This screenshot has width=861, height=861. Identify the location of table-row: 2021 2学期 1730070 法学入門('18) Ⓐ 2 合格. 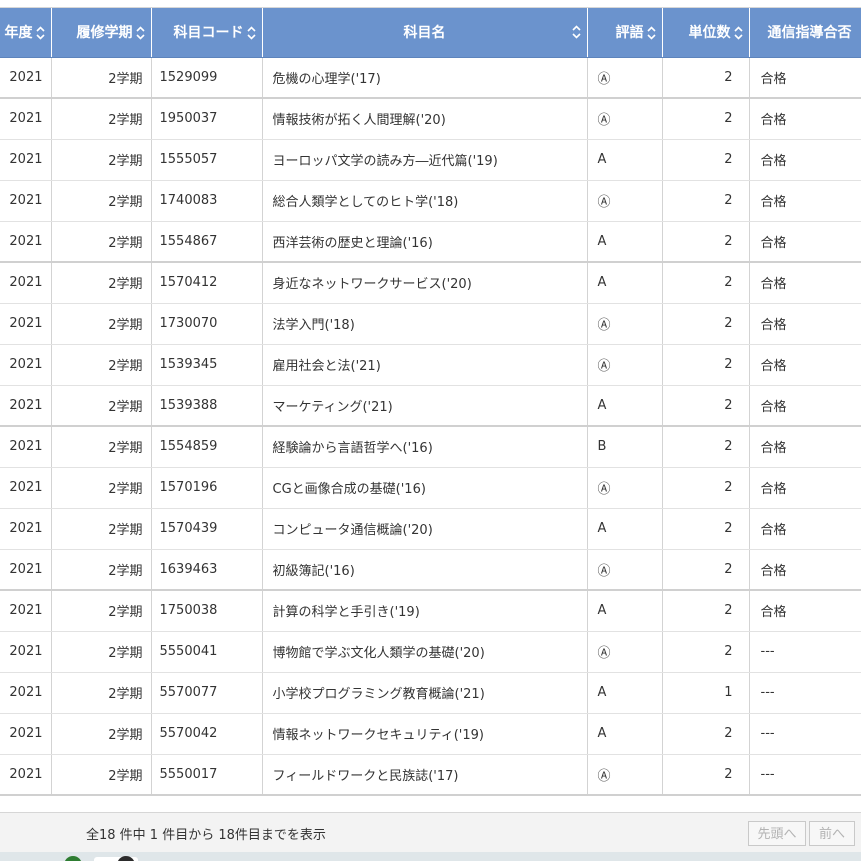
(430, 324).